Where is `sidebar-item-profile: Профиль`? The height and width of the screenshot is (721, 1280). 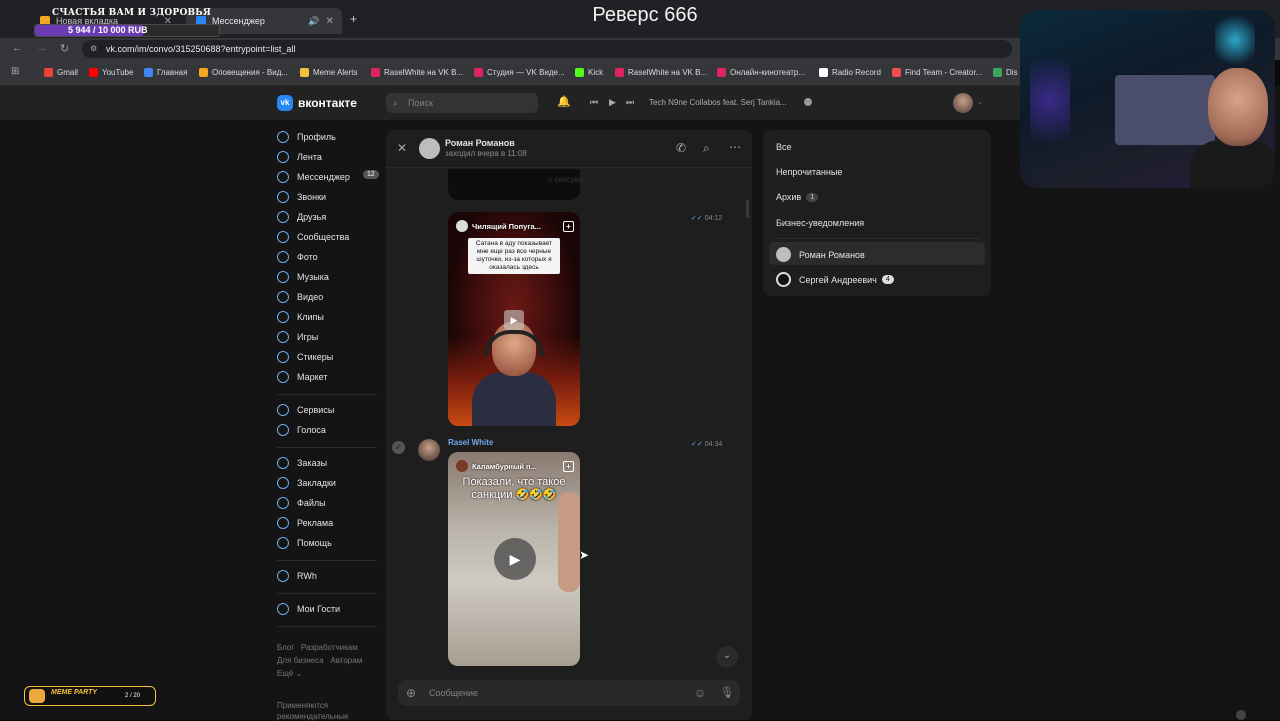 sidebar-item-profile: Профиль is located at coordinates (306, 137).